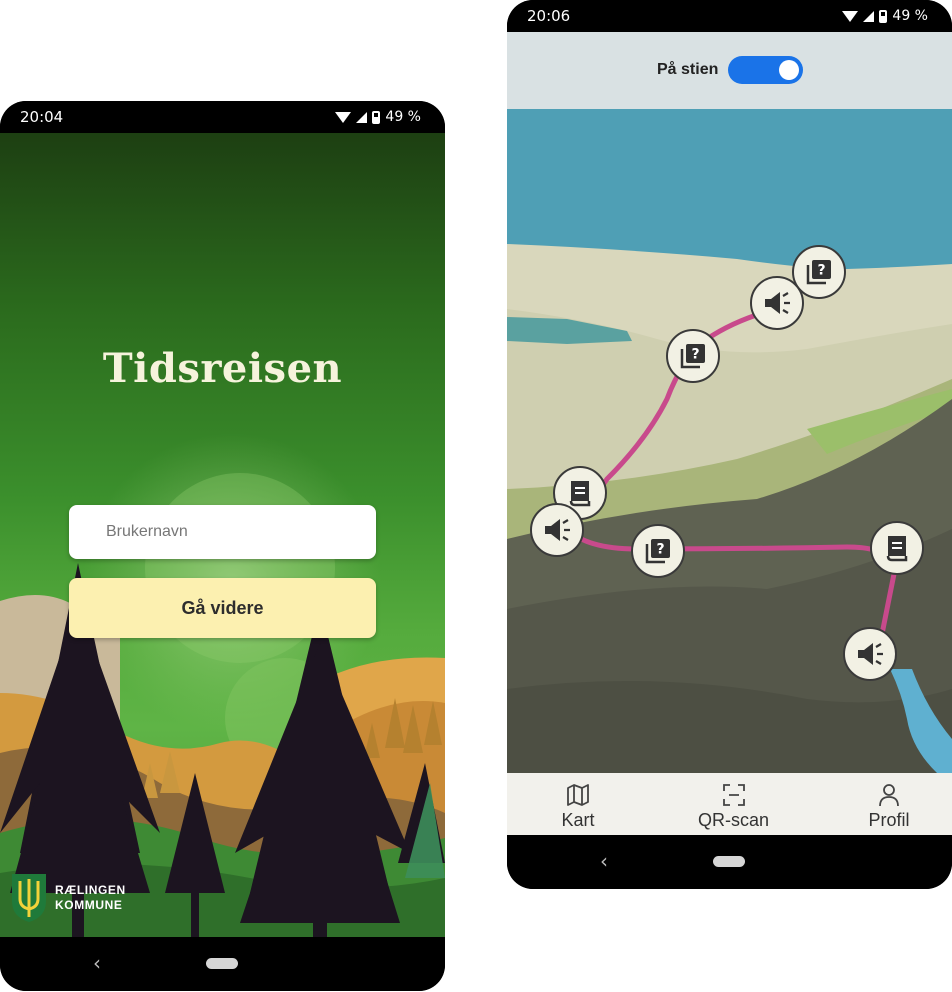  I want to click on status-time: 20:06, so click(549, 16).